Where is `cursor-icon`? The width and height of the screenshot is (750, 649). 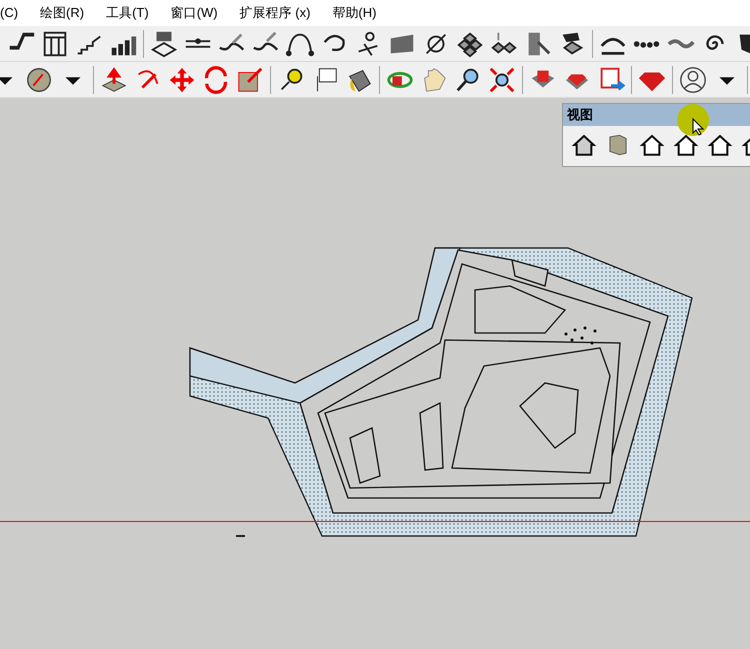 cursor-icon is located at coordinates (698, 127).